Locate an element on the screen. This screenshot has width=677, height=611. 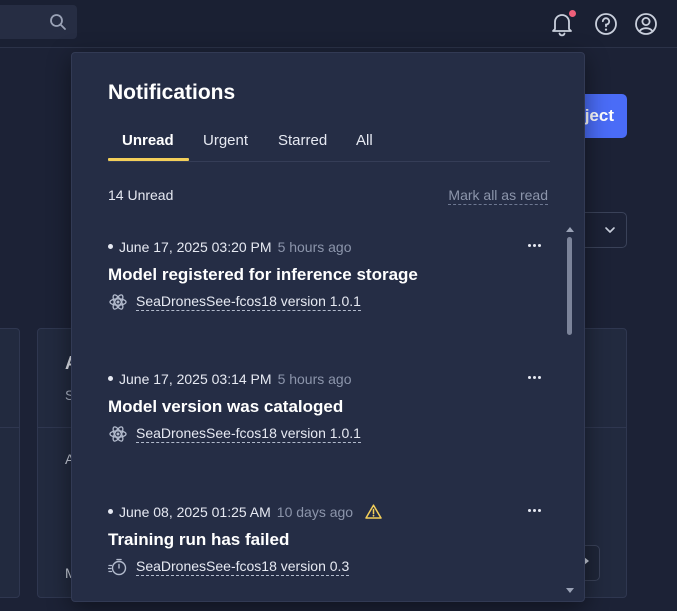
notification-title: Model version was cataloged is located at coordinates (226, 406).